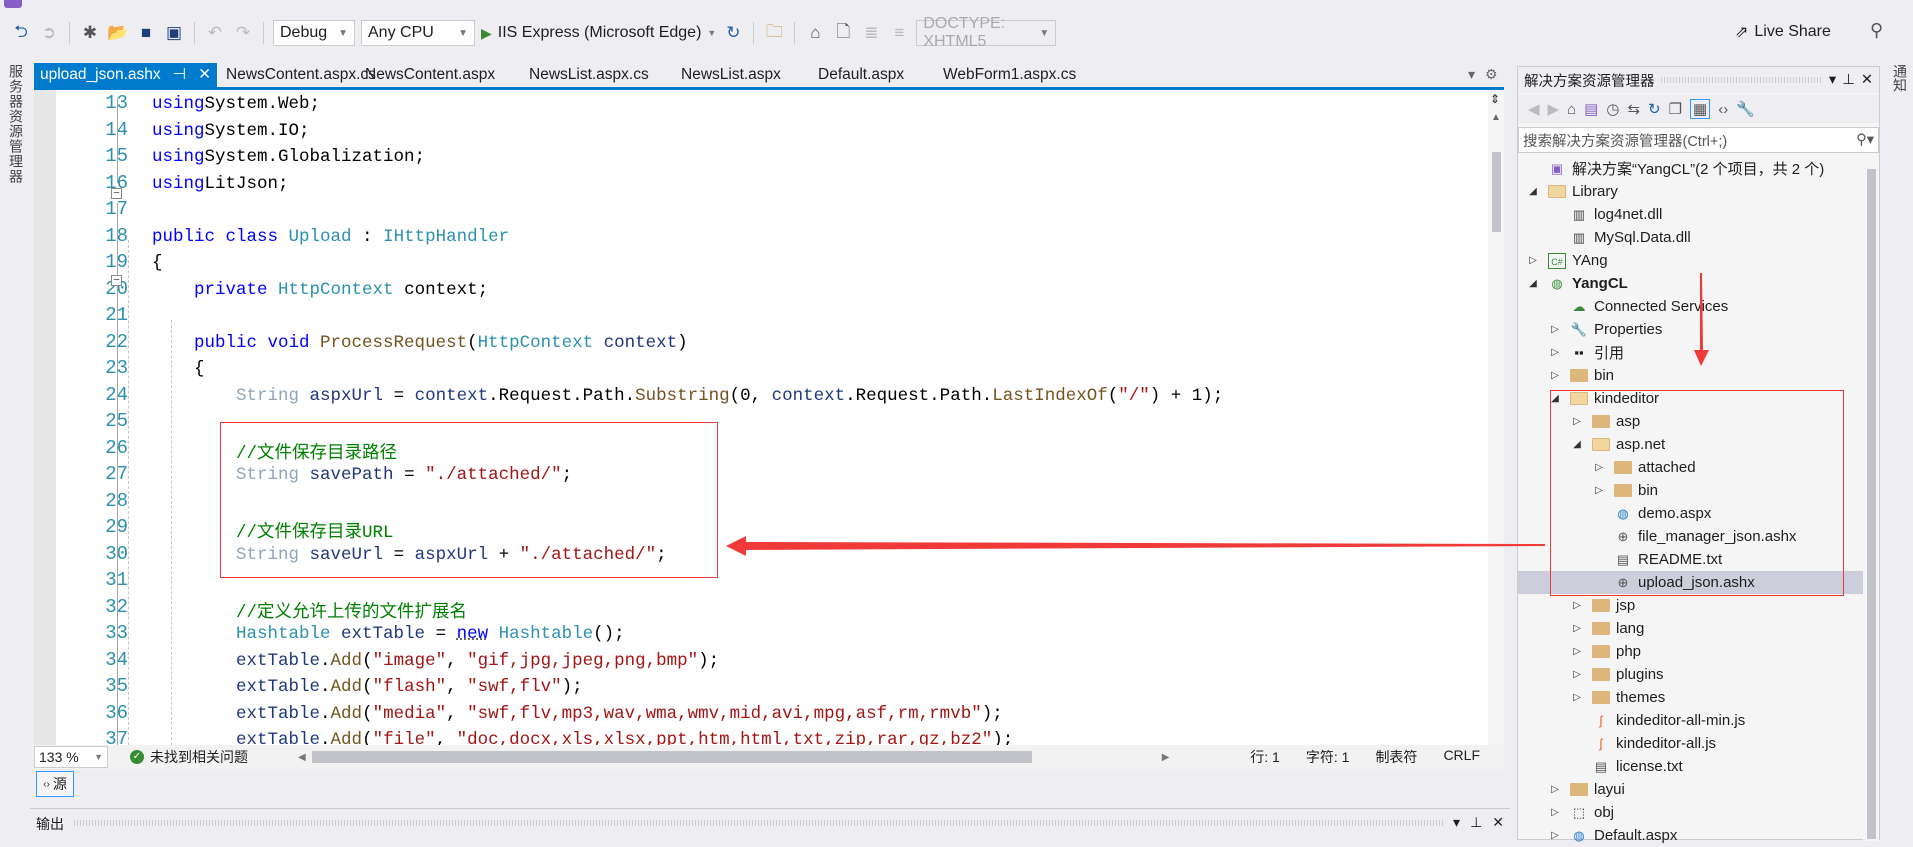 This screenshot has height=847, width=1913. I want to click on live-share-button: ⇗ Live Share, so click(1783, 32).